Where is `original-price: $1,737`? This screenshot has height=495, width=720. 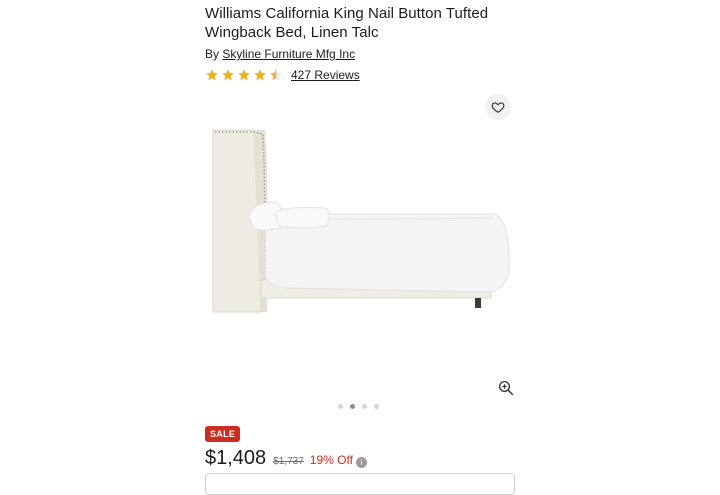
original-price: $1,737 is located at coordinates (288, 461).